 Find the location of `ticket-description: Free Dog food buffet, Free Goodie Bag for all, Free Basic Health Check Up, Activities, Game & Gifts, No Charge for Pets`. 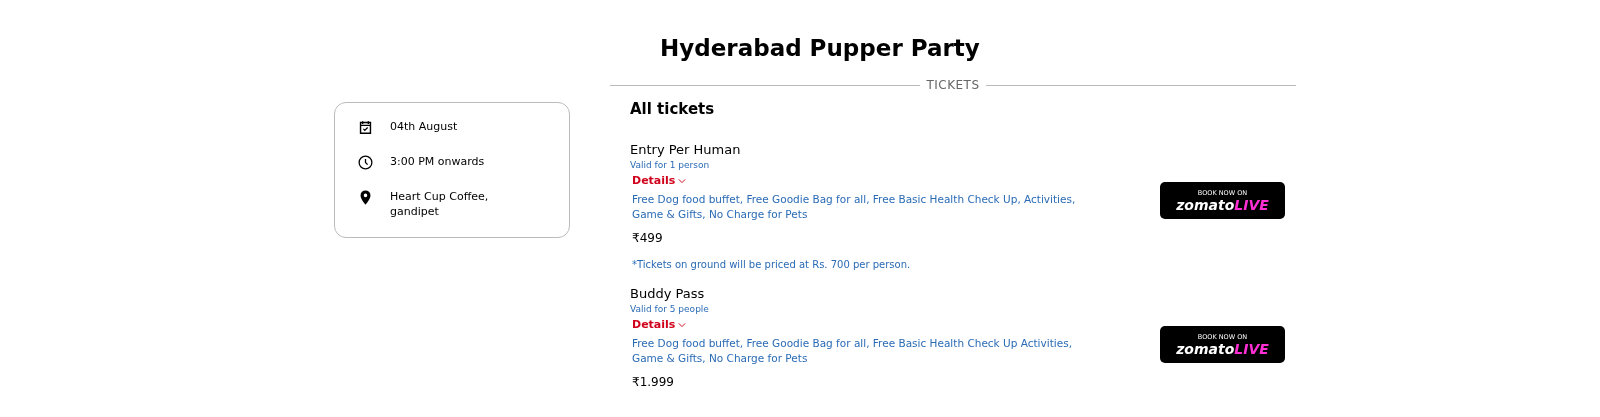

ticket-description: Free Dog food buffet, Free Goodie Bag for all, Free Basic Health Check Up, Activities, Game & Gifts, No Charge for Pets is located at coordinates (854, 207).